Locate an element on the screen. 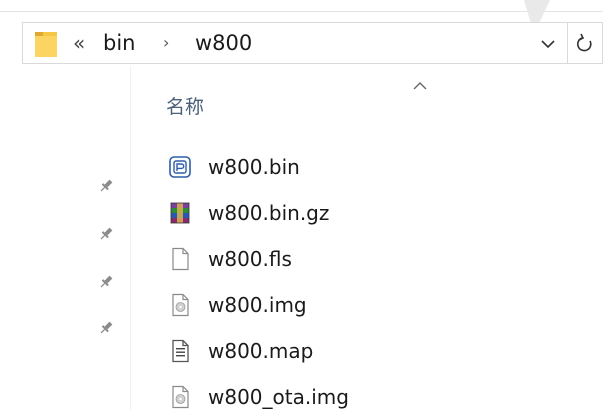 The height and width of the screenshot is (414, 603). breadcrumb-bin: bin is located at coordinates (119, 43).